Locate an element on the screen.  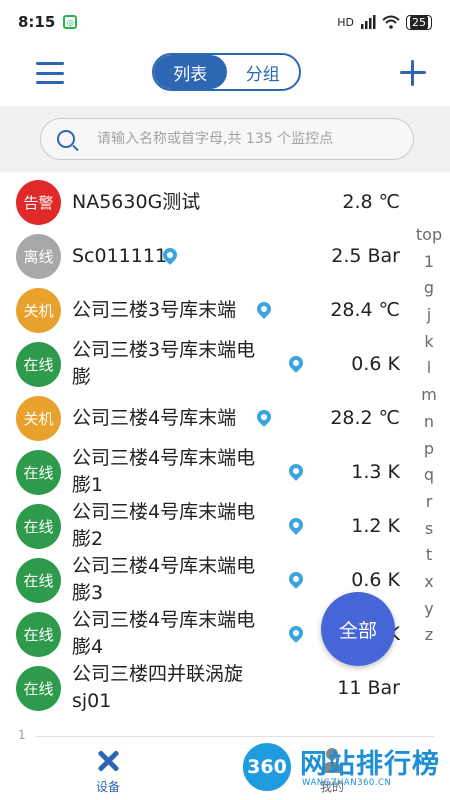
device-name-line: 公司三楼四并联涡旋 is located at coordinates (158, 674).